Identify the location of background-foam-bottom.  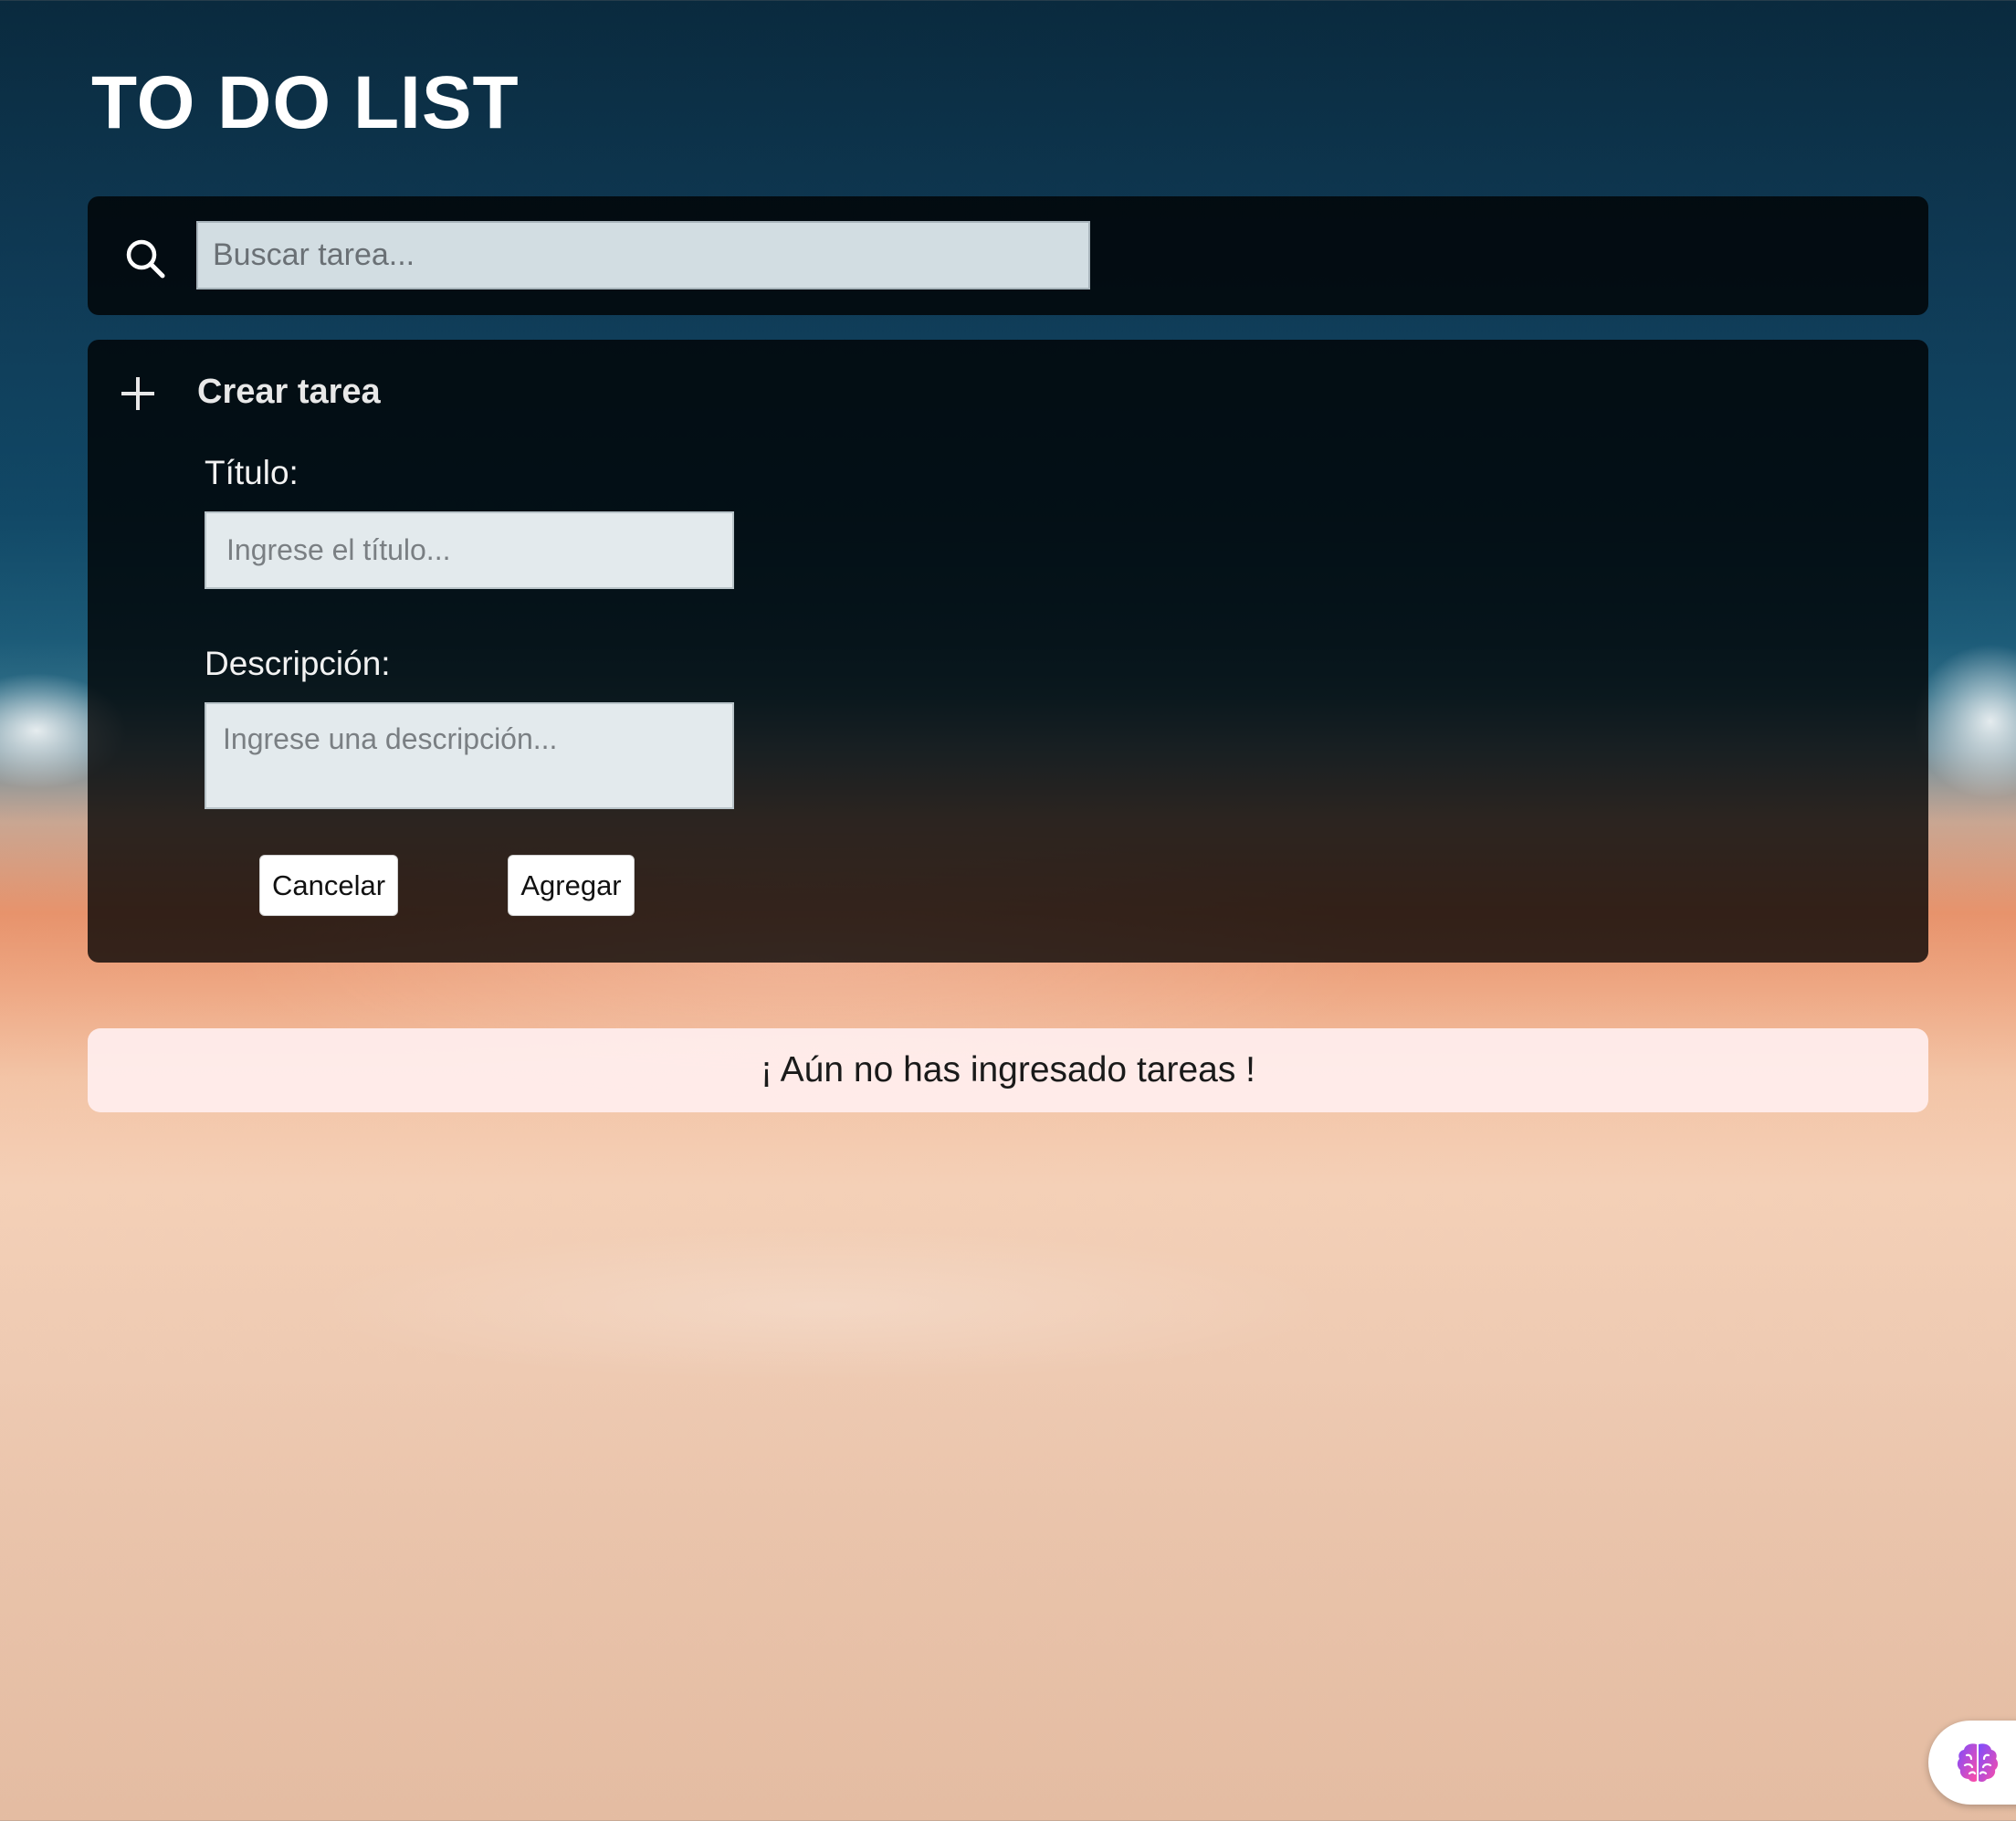
(1008, 1306).